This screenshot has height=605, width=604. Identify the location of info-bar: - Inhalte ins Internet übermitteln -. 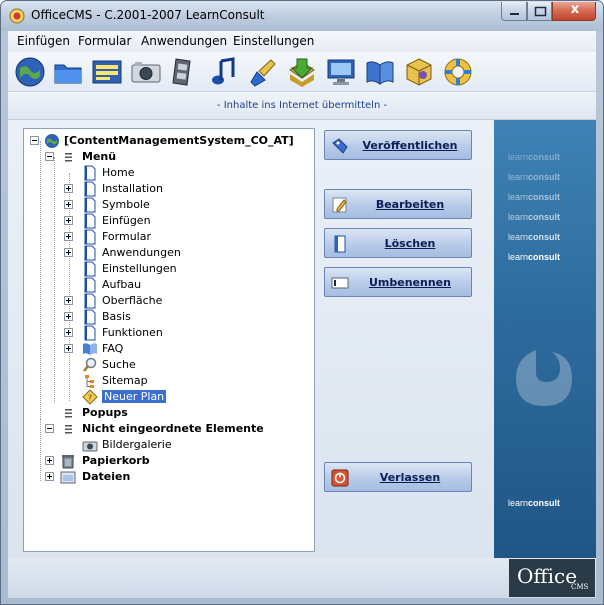
(302, 106).